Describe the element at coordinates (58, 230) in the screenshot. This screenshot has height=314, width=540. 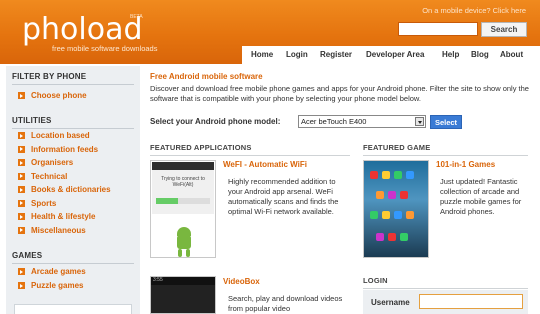
I see `sidebar-item-label: Miscellaneous` at that location.